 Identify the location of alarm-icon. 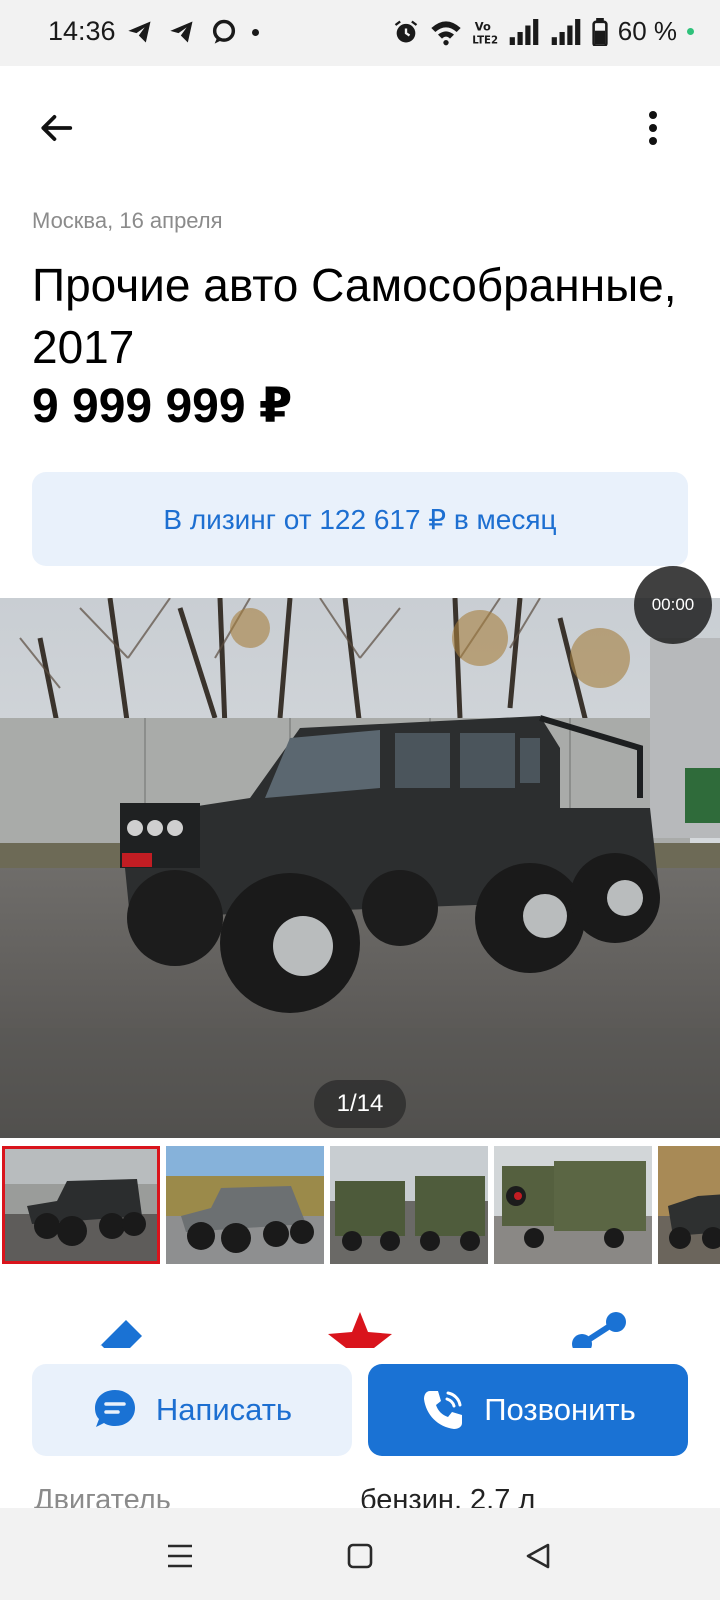
(405, 31).